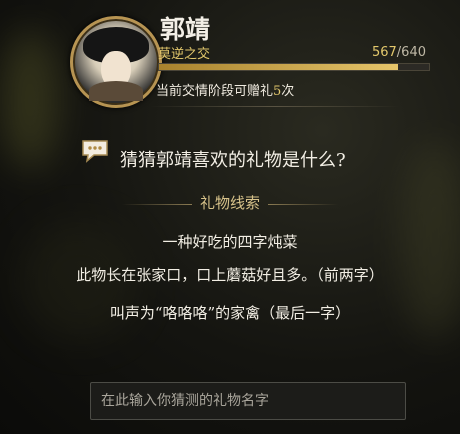  I want to click on friendship-progress-bar, so click(294, 67).